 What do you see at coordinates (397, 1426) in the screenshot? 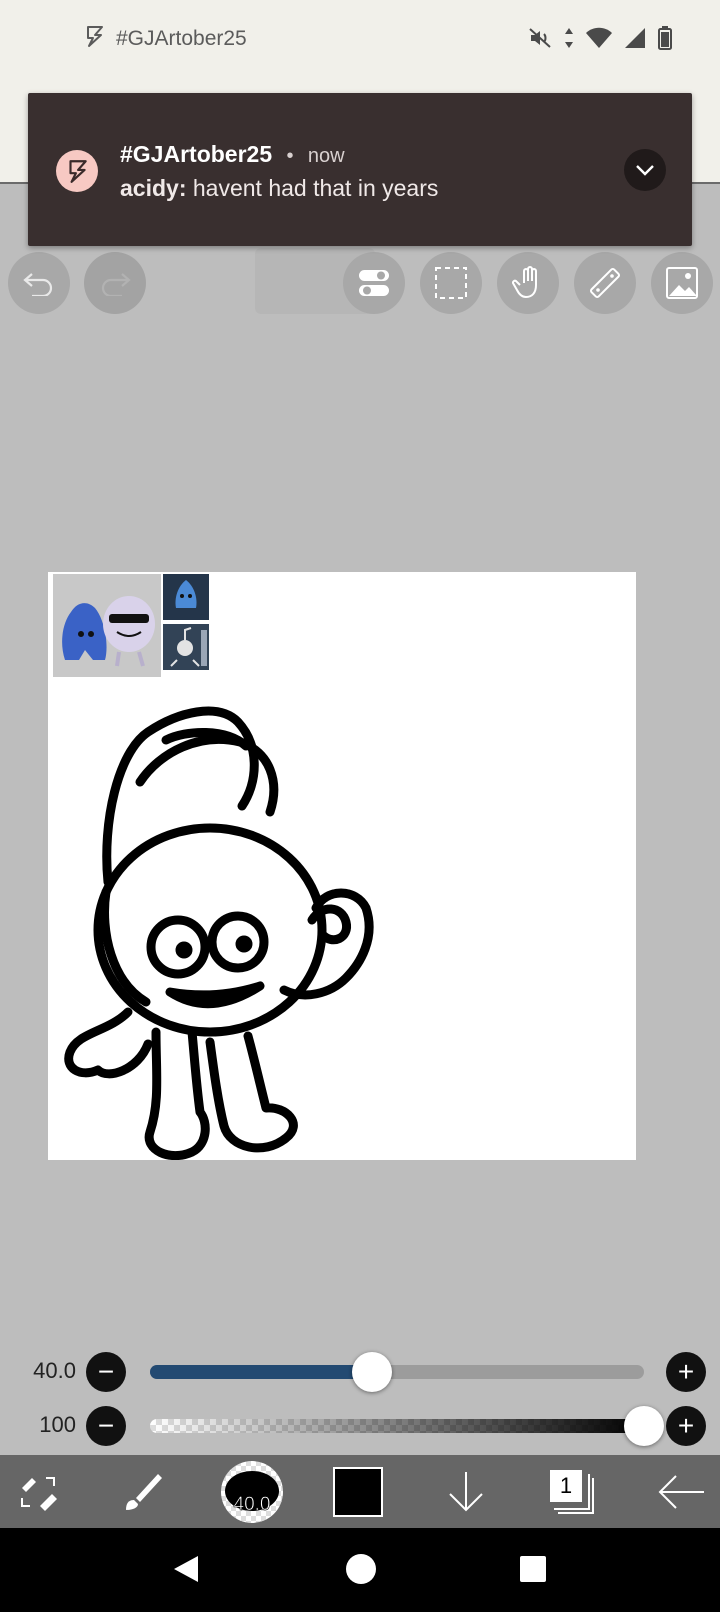
I see `opacity-track` at bounding box center [397, 1426].